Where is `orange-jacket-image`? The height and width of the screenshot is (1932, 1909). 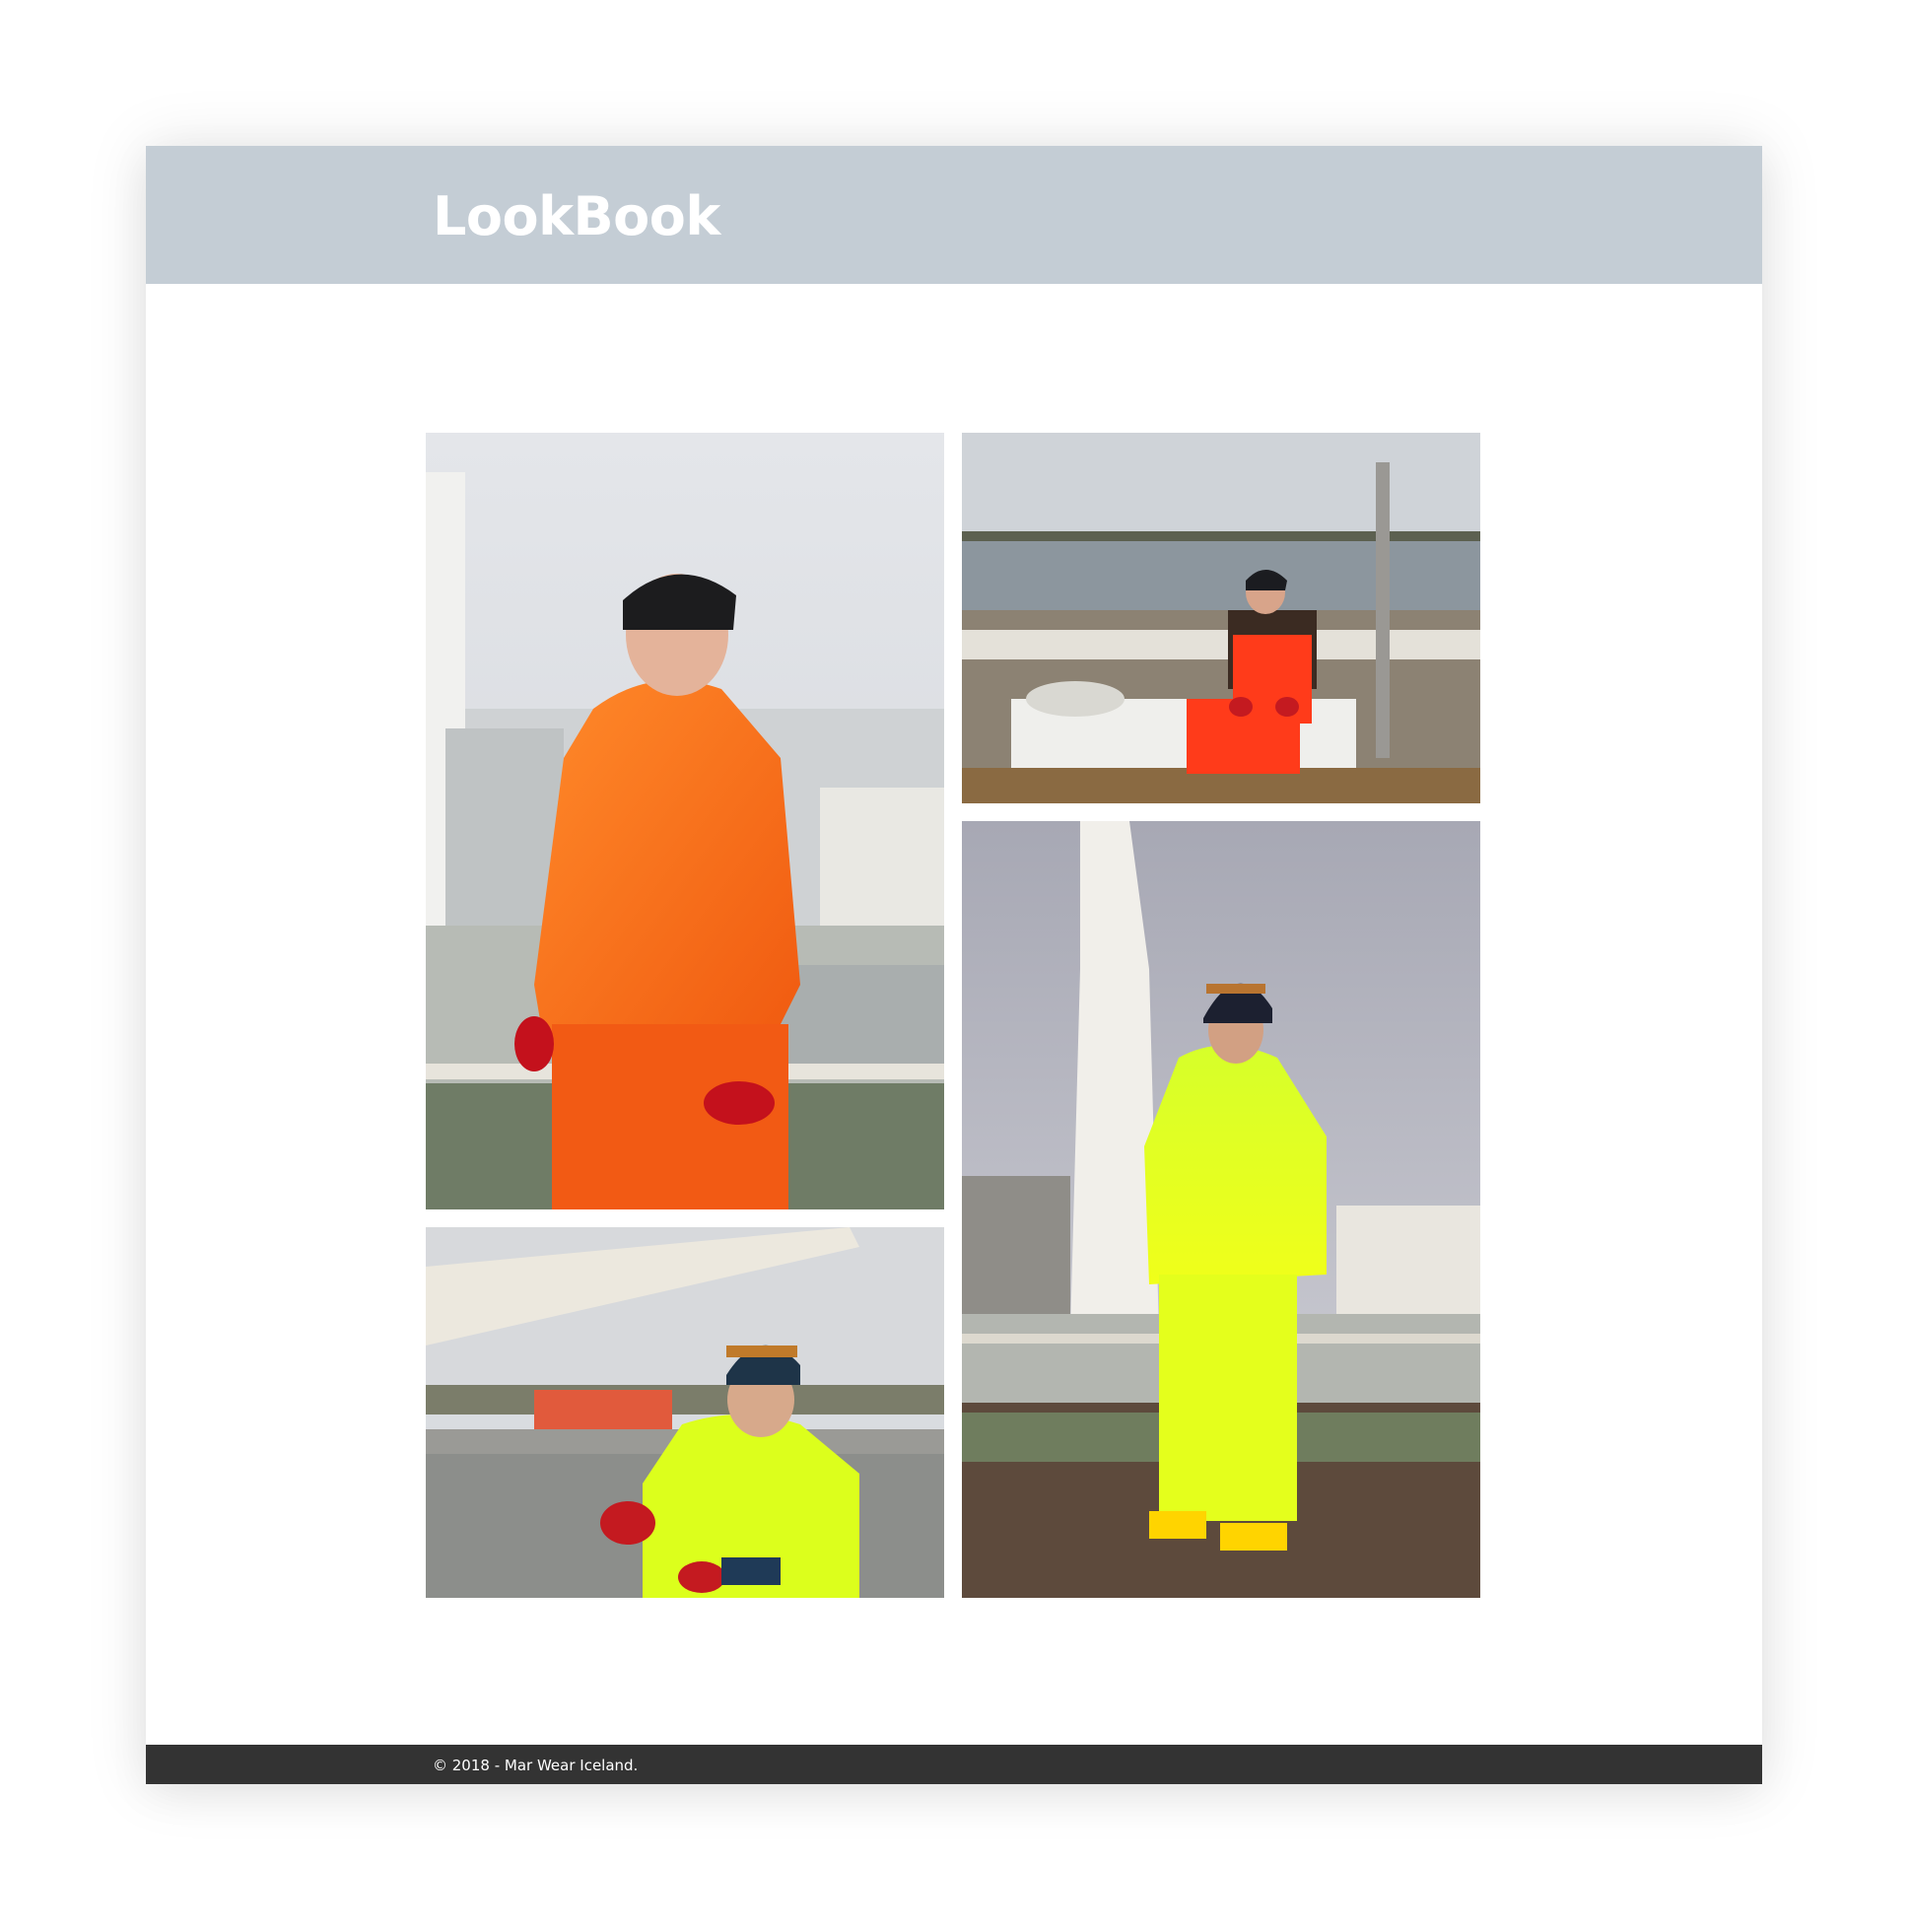 orange-jacket-image is located at coordinates (685, 821).